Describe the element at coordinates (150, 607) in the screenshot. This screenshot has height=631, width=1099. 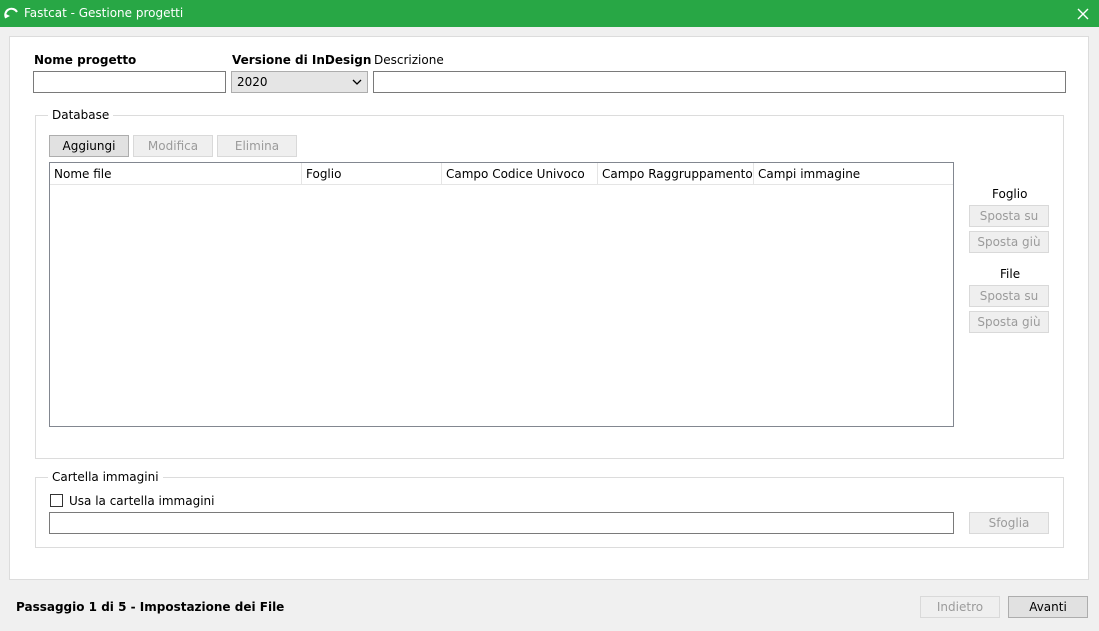
I see `step-label: Passaggio 1 di 5 - Impostazione dei File` at that location.